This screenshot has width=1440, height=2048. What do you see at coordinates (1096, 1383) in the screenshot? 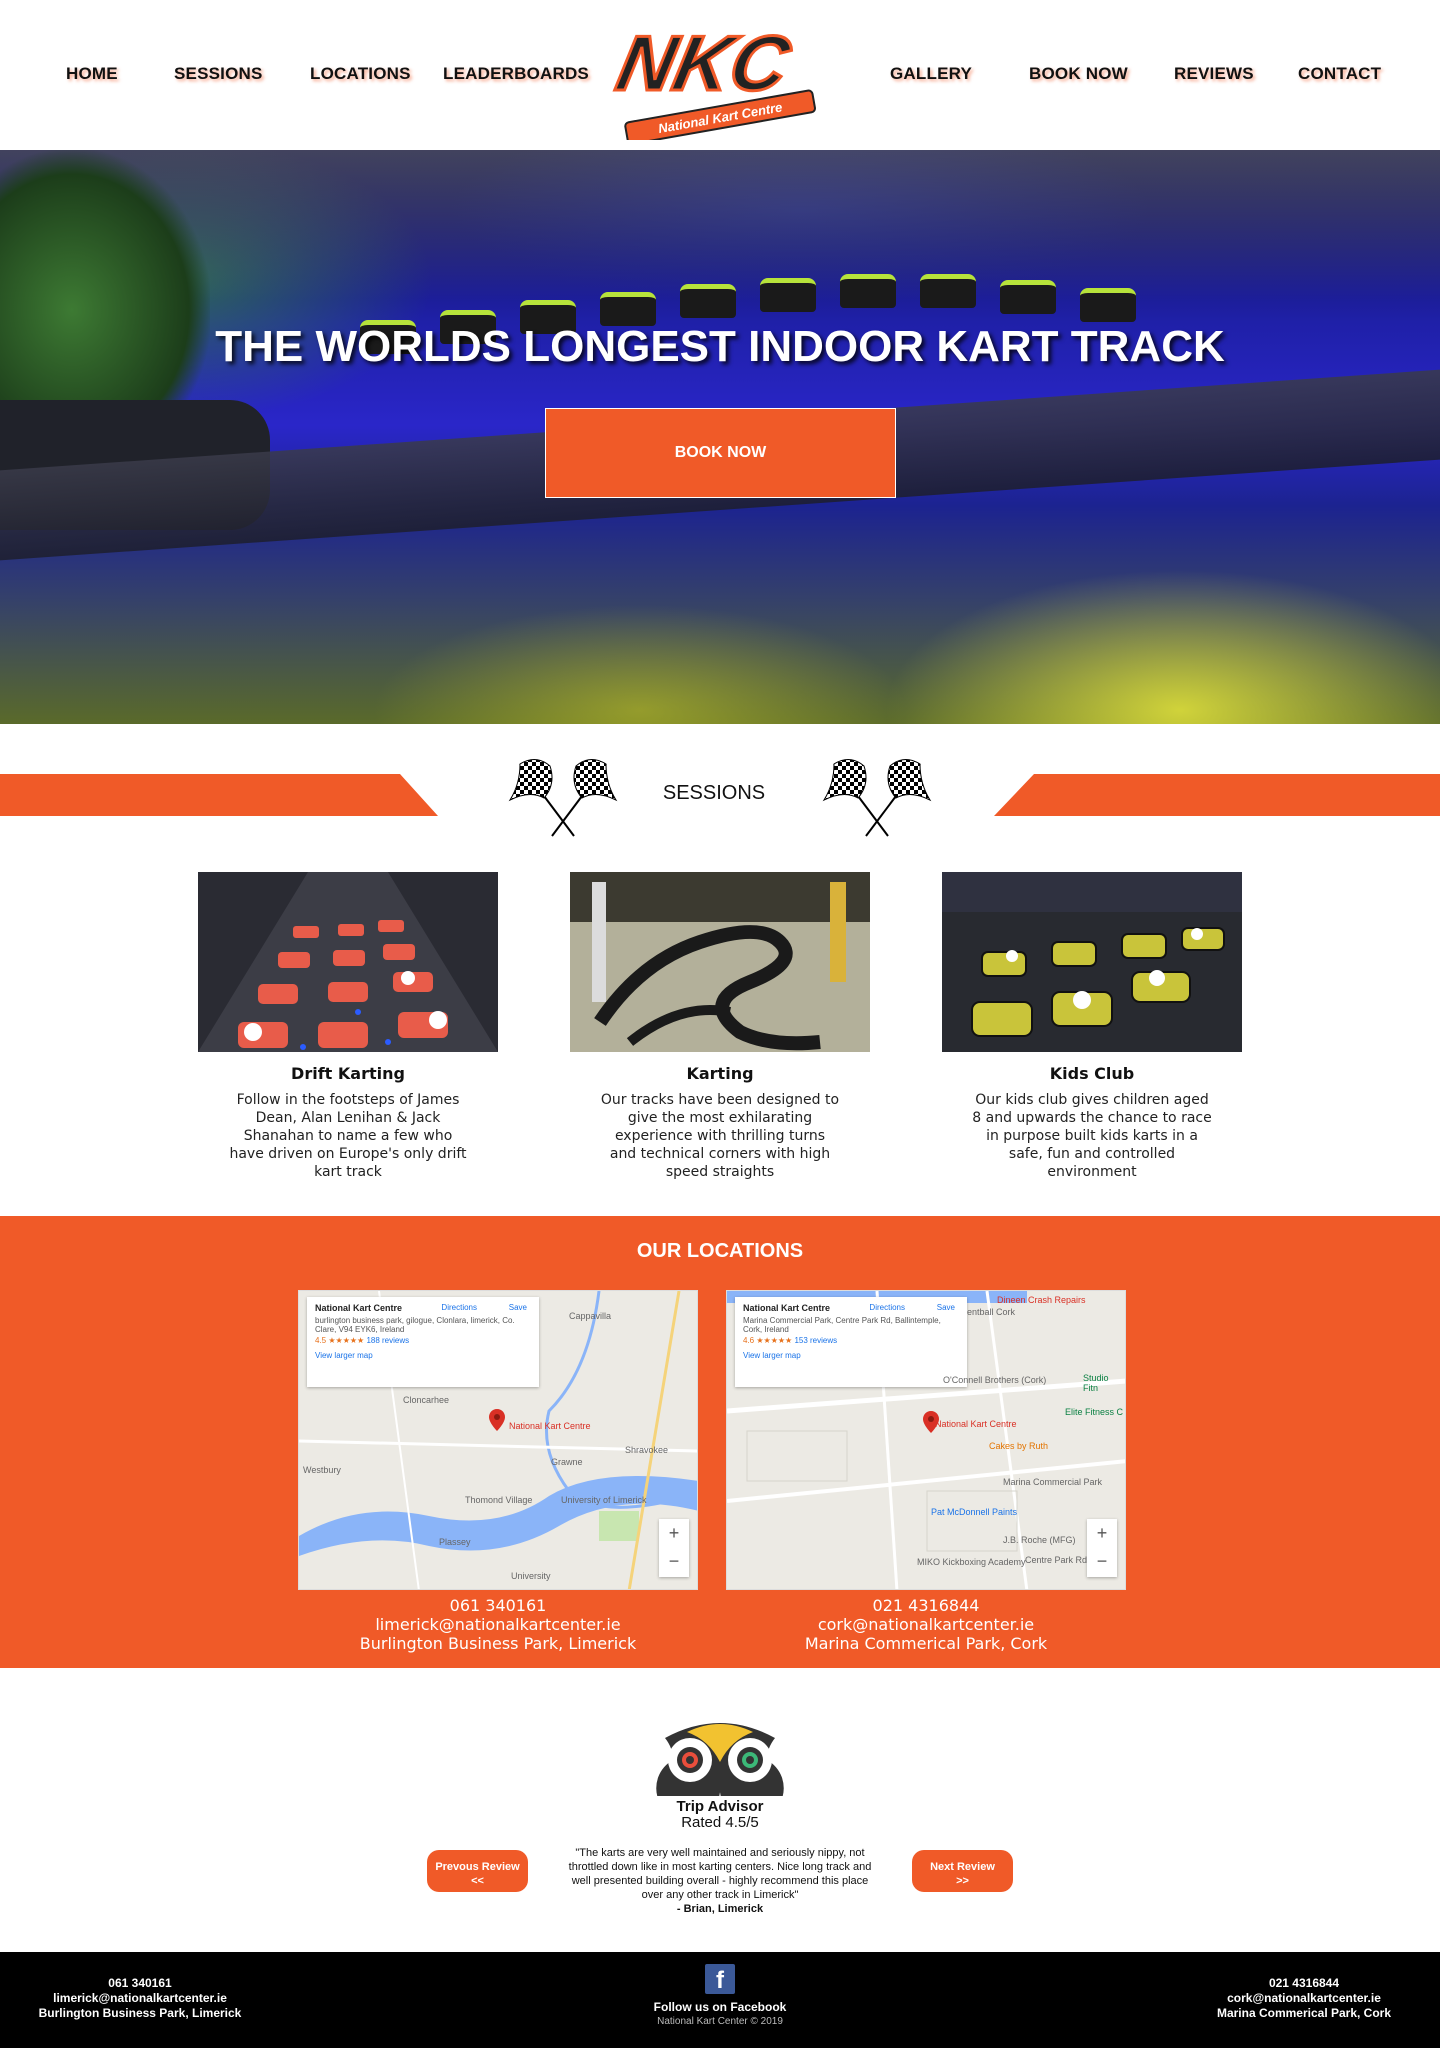
I see `map-label: Studio Fitn` at bounding box center [1096, 1383].